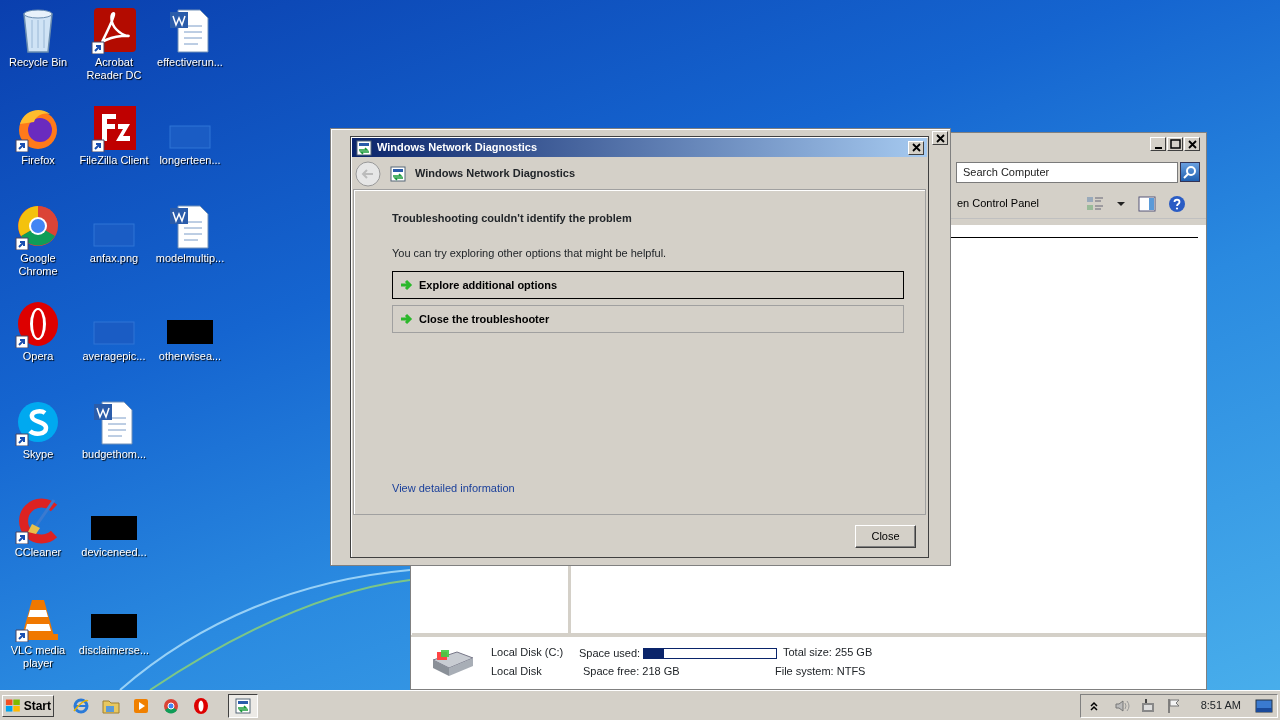 The height and width of the screenshot is (720, 1280). I want to click on icon-label: Acrobat Reader DC, so click(114, 69).